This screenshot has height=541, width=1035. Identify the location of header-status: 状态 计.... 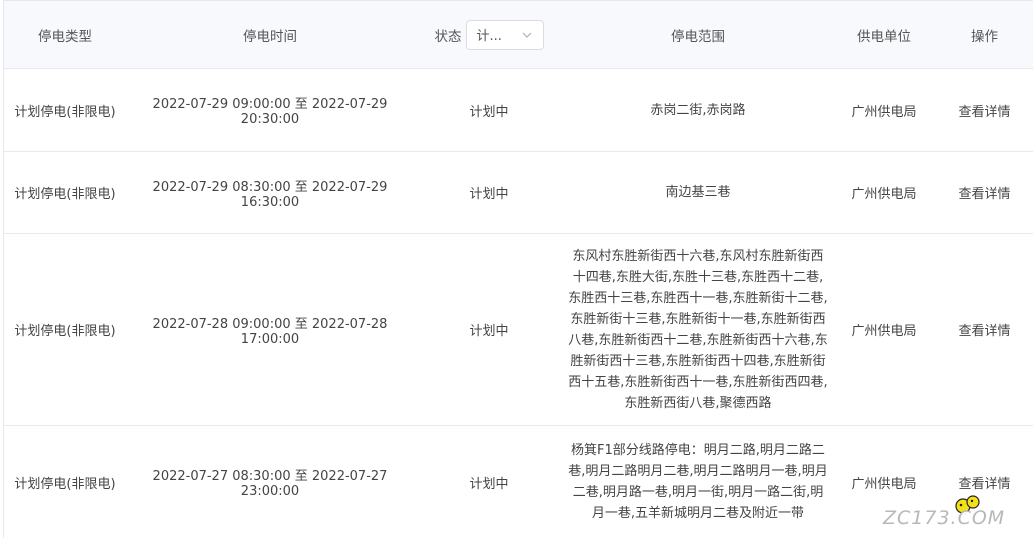
(489, 34).